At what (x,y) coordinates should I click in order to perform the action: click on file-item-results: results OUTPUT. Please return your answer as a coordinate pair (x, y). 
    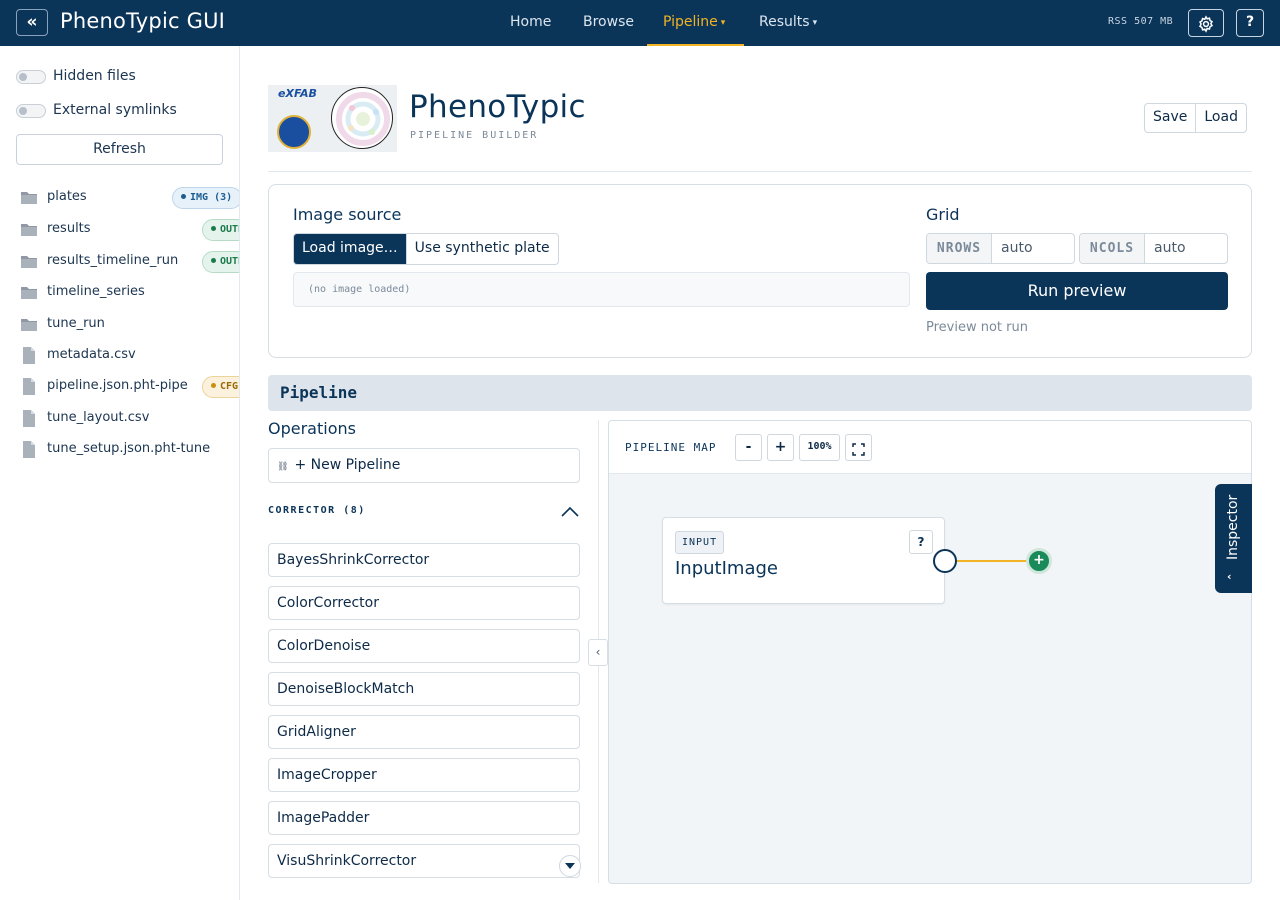
    Looking at the image, I should click on (129, 230).